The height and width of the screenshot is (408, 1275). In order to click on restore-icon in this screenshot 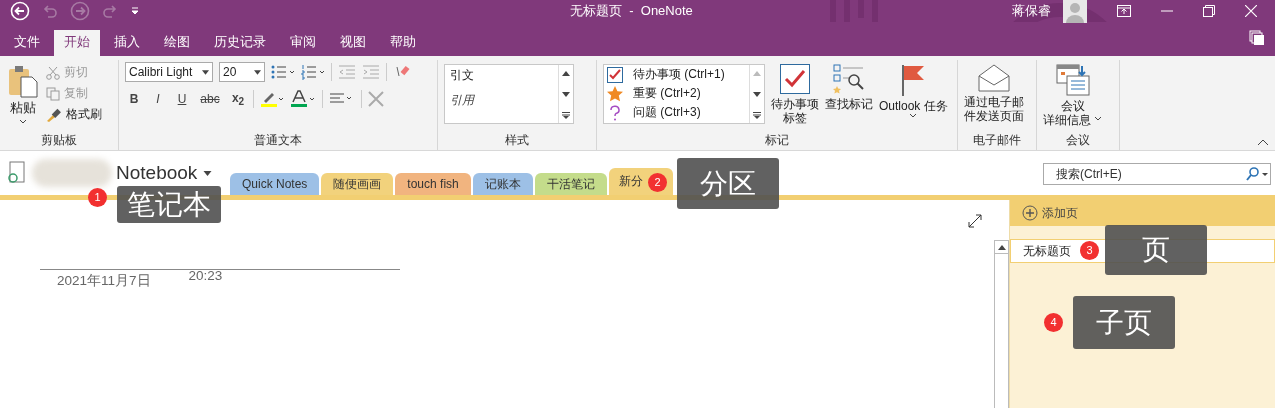, I will do `click(1209, 11)`.